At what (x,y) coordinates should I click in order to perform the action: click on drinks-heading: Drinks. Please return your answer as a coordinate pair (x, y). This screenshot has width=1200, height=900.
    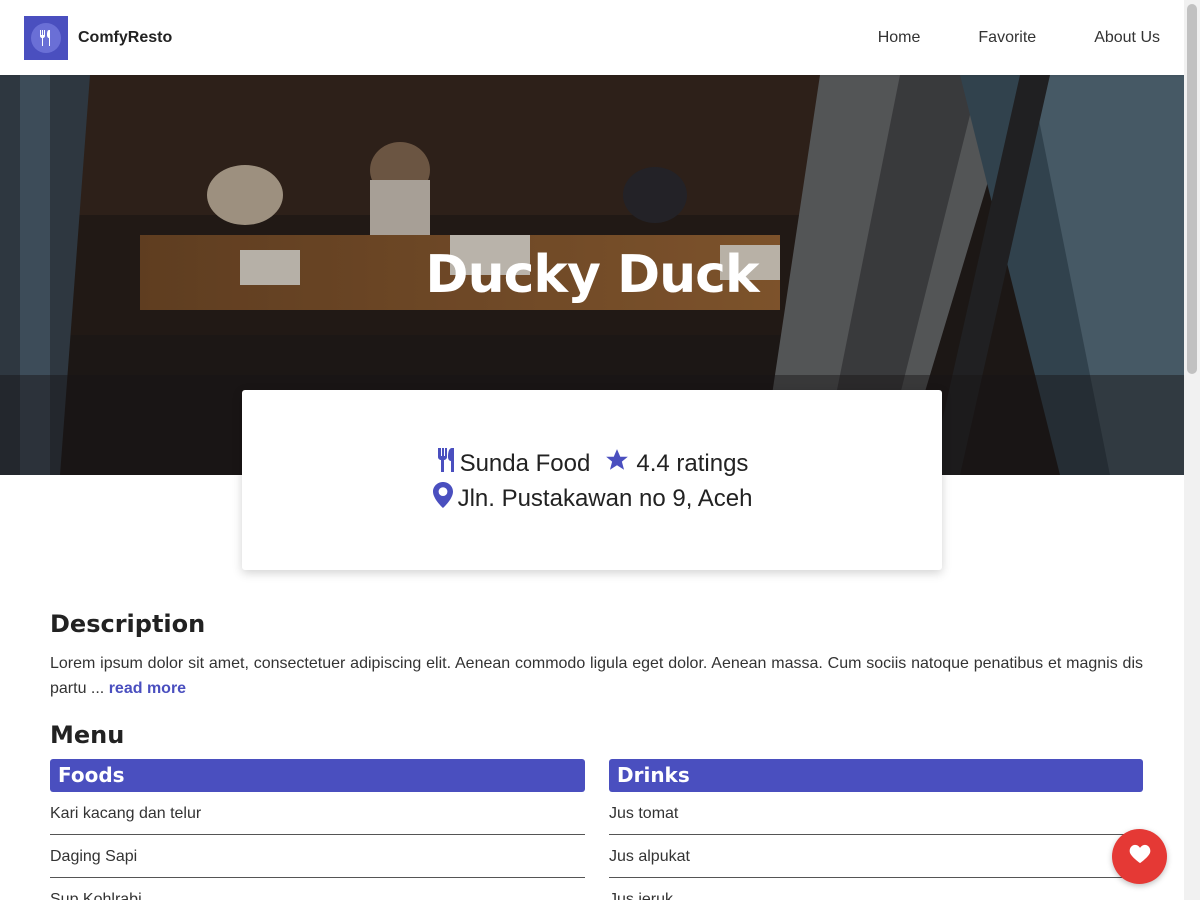
    Looking at the image, I should click on (876, 775).